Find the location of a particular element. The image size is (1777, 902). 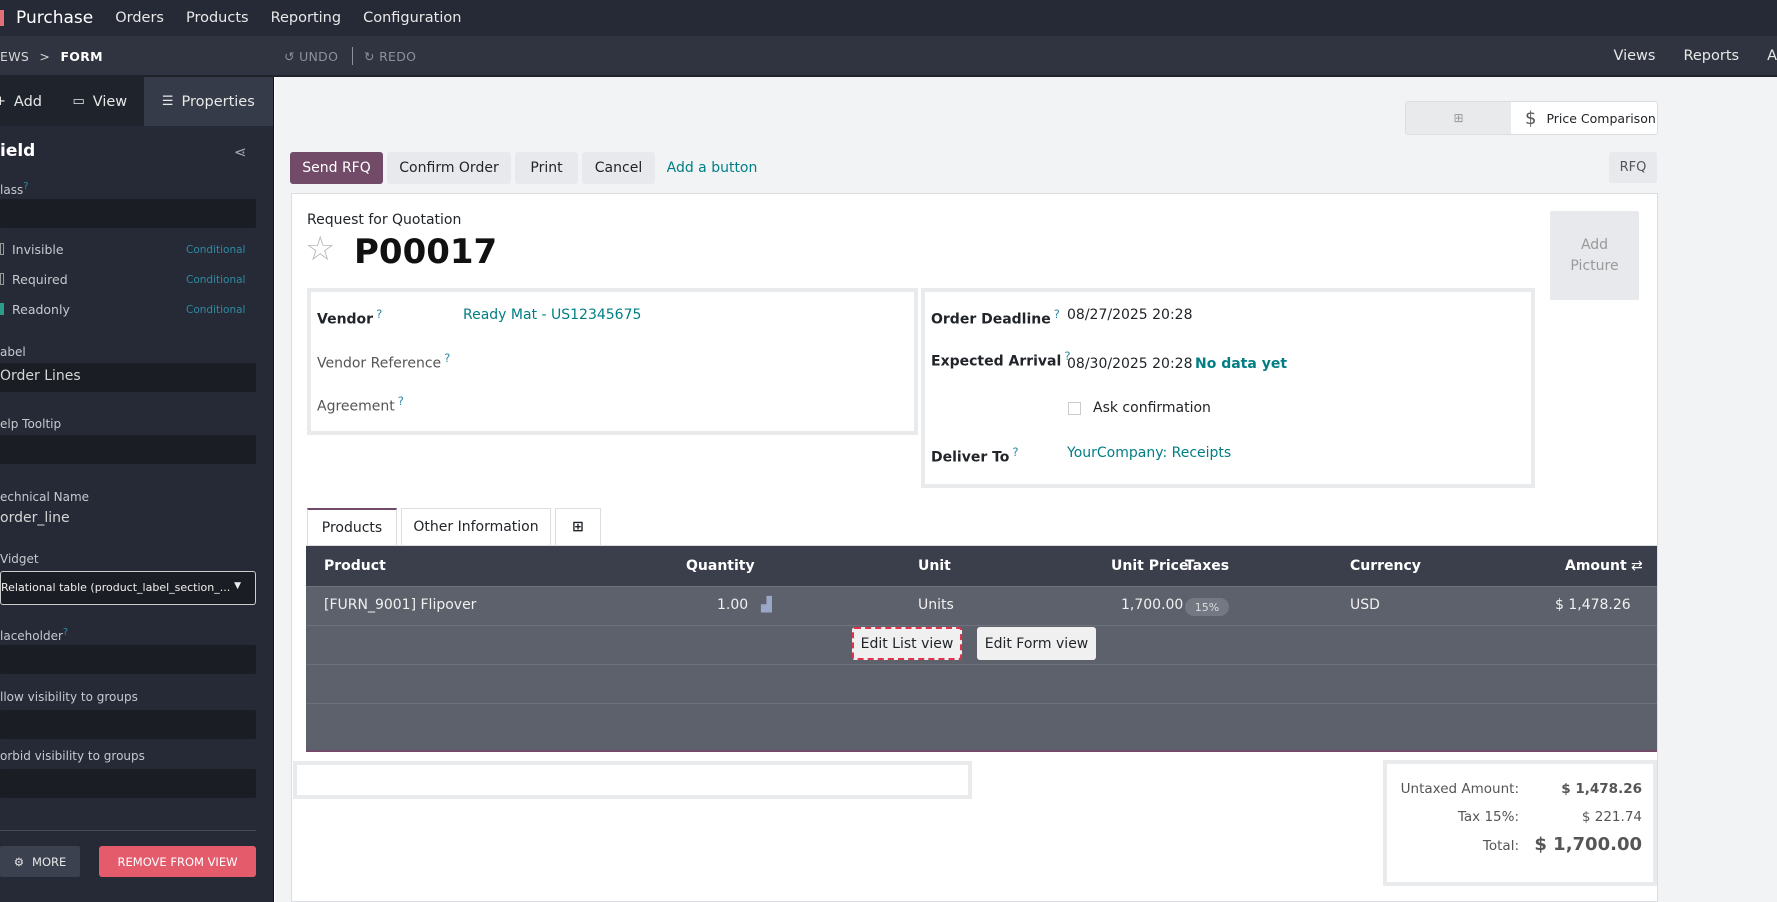

app-name: Purchase is located at coordinates (54, 18).